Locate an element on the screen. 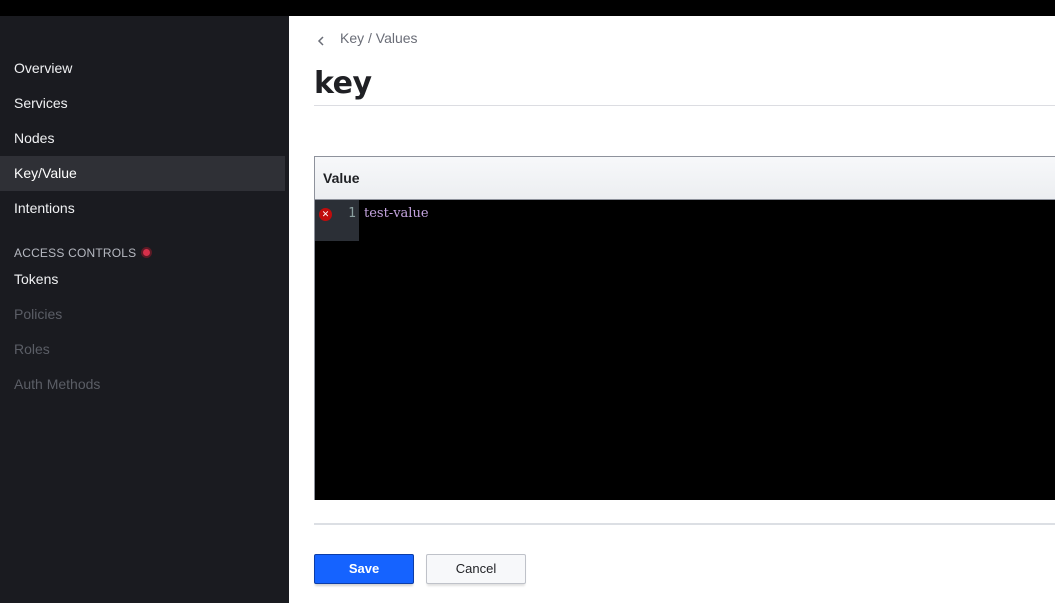 This screenshot has width=1055, height=603. editor-header: Value is located at coordinates (685, 178).